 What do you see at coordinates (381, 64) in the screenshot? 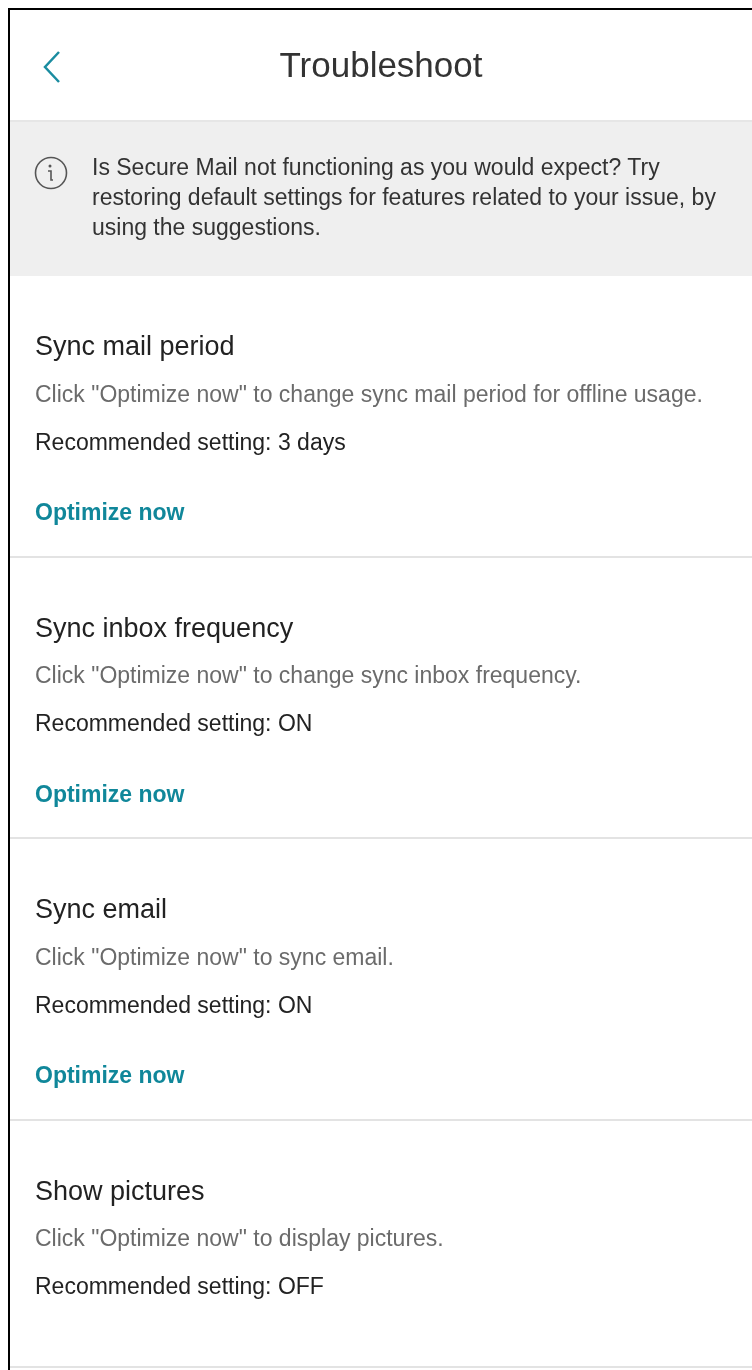
I see `page-title: Troubleshoot` at bounding box center [381, 64].